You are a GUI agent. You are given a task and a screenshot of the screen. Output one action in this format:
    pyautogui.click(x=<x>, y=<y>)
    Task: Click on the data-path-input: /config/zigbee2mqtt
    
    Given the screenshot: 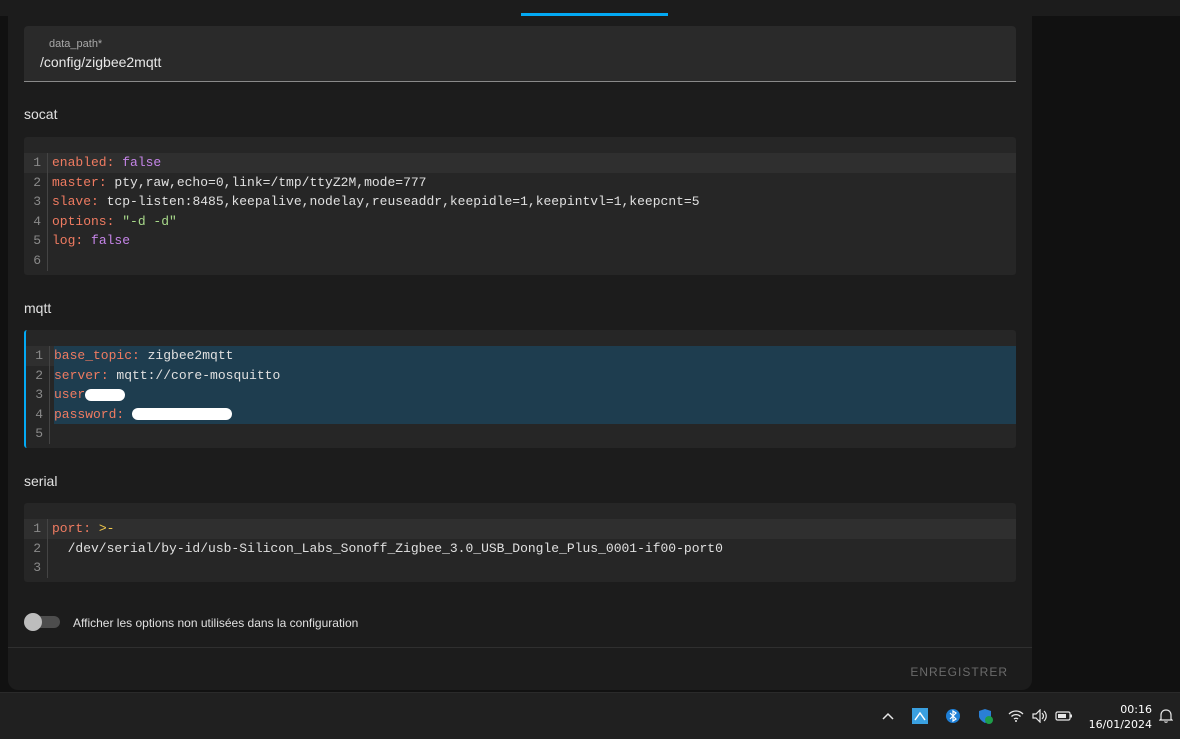 What is the action you would take?
    pyautogui.click(x=100, y=62)
    